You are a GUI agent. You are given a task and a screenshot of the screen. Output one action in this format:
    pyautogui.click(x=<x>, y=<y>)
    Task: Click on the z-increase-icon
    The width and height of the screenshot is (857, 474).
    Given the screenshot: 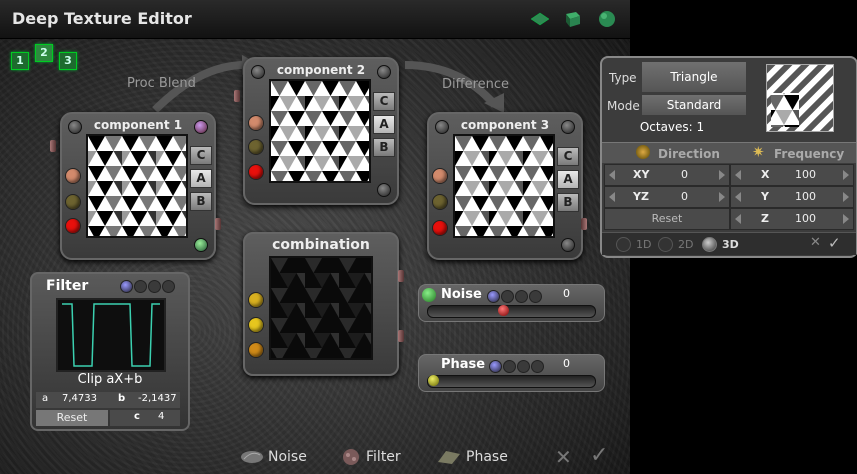 What is the action you would take?
    pyautogui.click(x=846, y=219)
    